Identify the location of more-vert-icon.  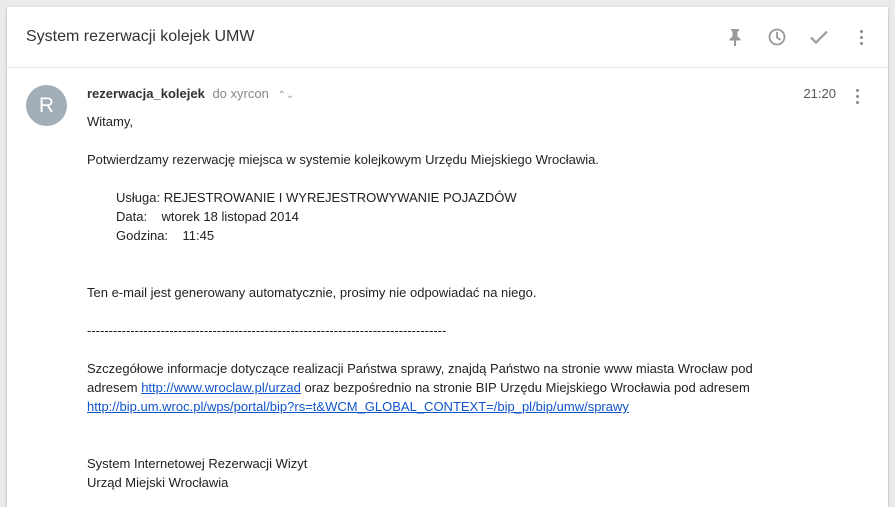
(861, 37).